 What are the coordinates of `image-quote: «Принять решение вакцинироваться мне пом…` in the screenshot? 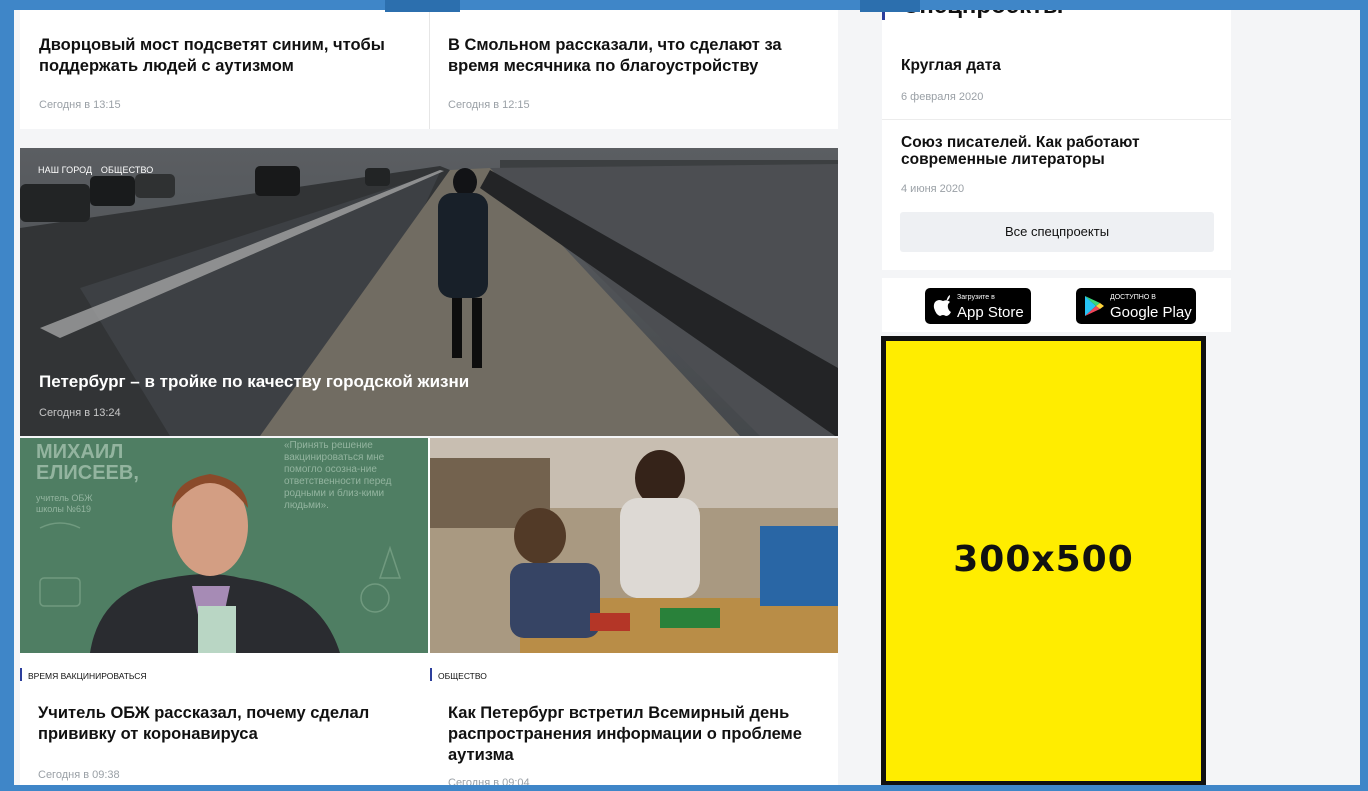 It's located at (338, 475).